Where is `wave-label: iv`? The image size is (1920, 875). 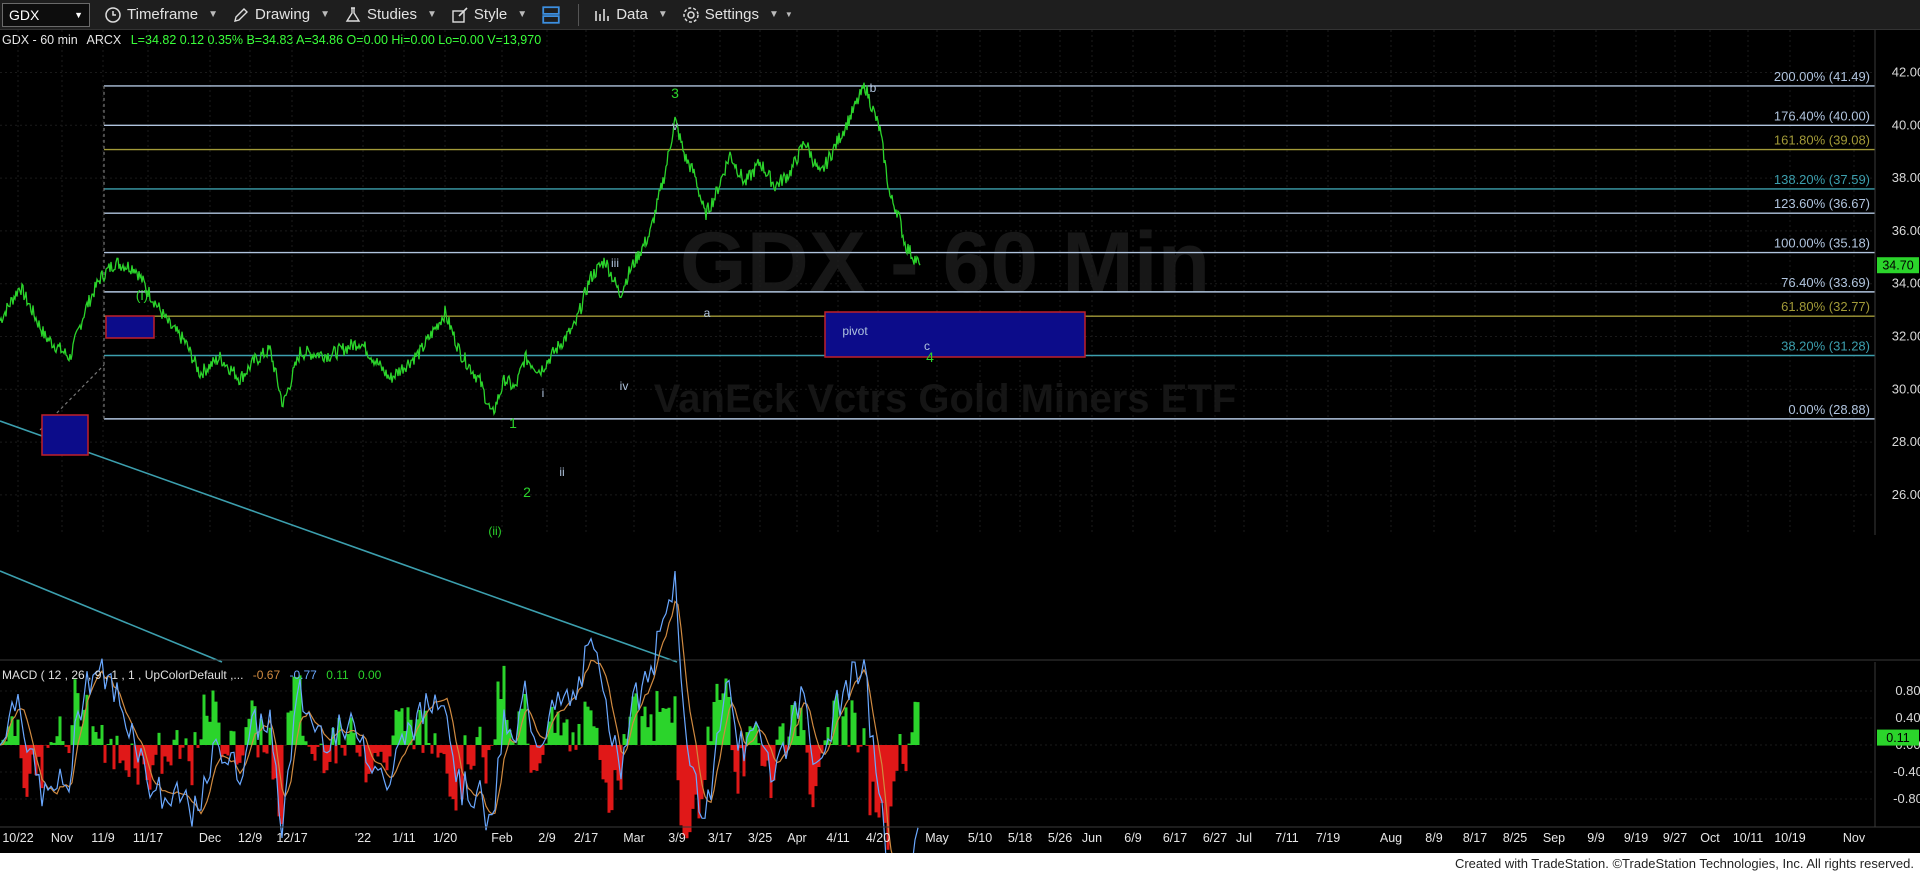 wave-label: iv is located at coordinates (624, 386).